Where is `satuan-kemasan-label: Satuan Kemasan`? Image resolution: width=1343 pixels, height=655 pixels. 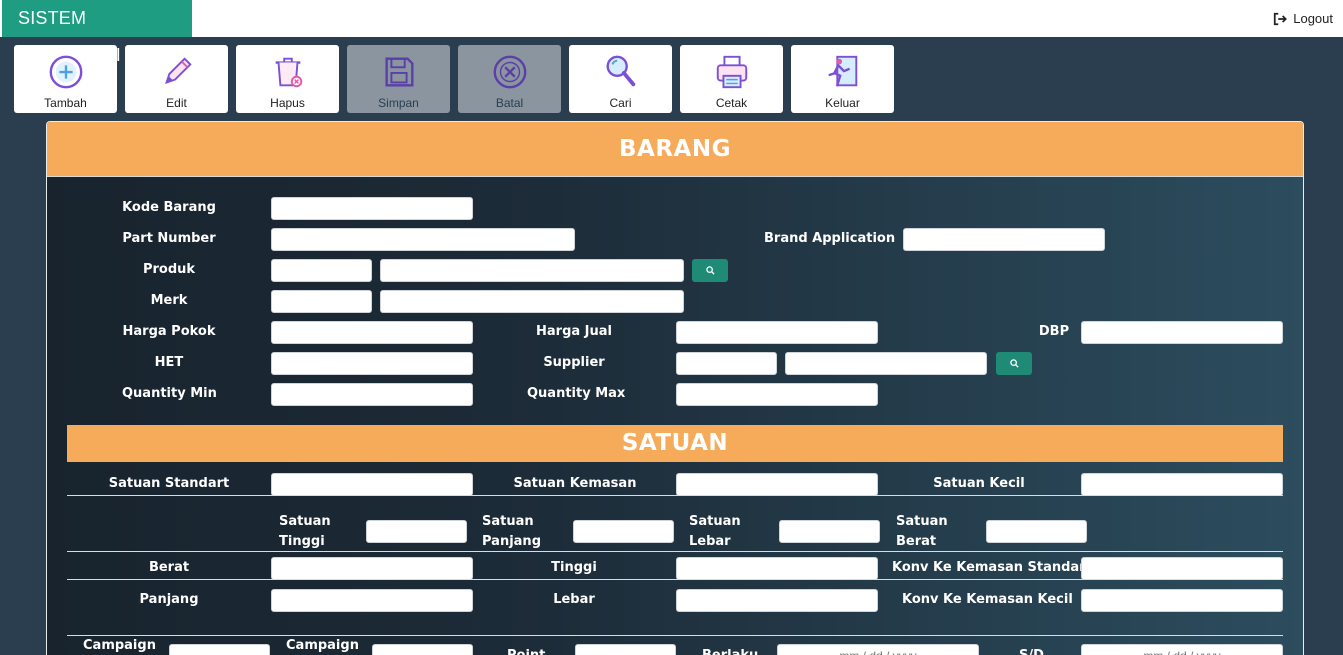 satuan-kemasan-label: Satuan Kemasan is located at coordinates (575, 483).